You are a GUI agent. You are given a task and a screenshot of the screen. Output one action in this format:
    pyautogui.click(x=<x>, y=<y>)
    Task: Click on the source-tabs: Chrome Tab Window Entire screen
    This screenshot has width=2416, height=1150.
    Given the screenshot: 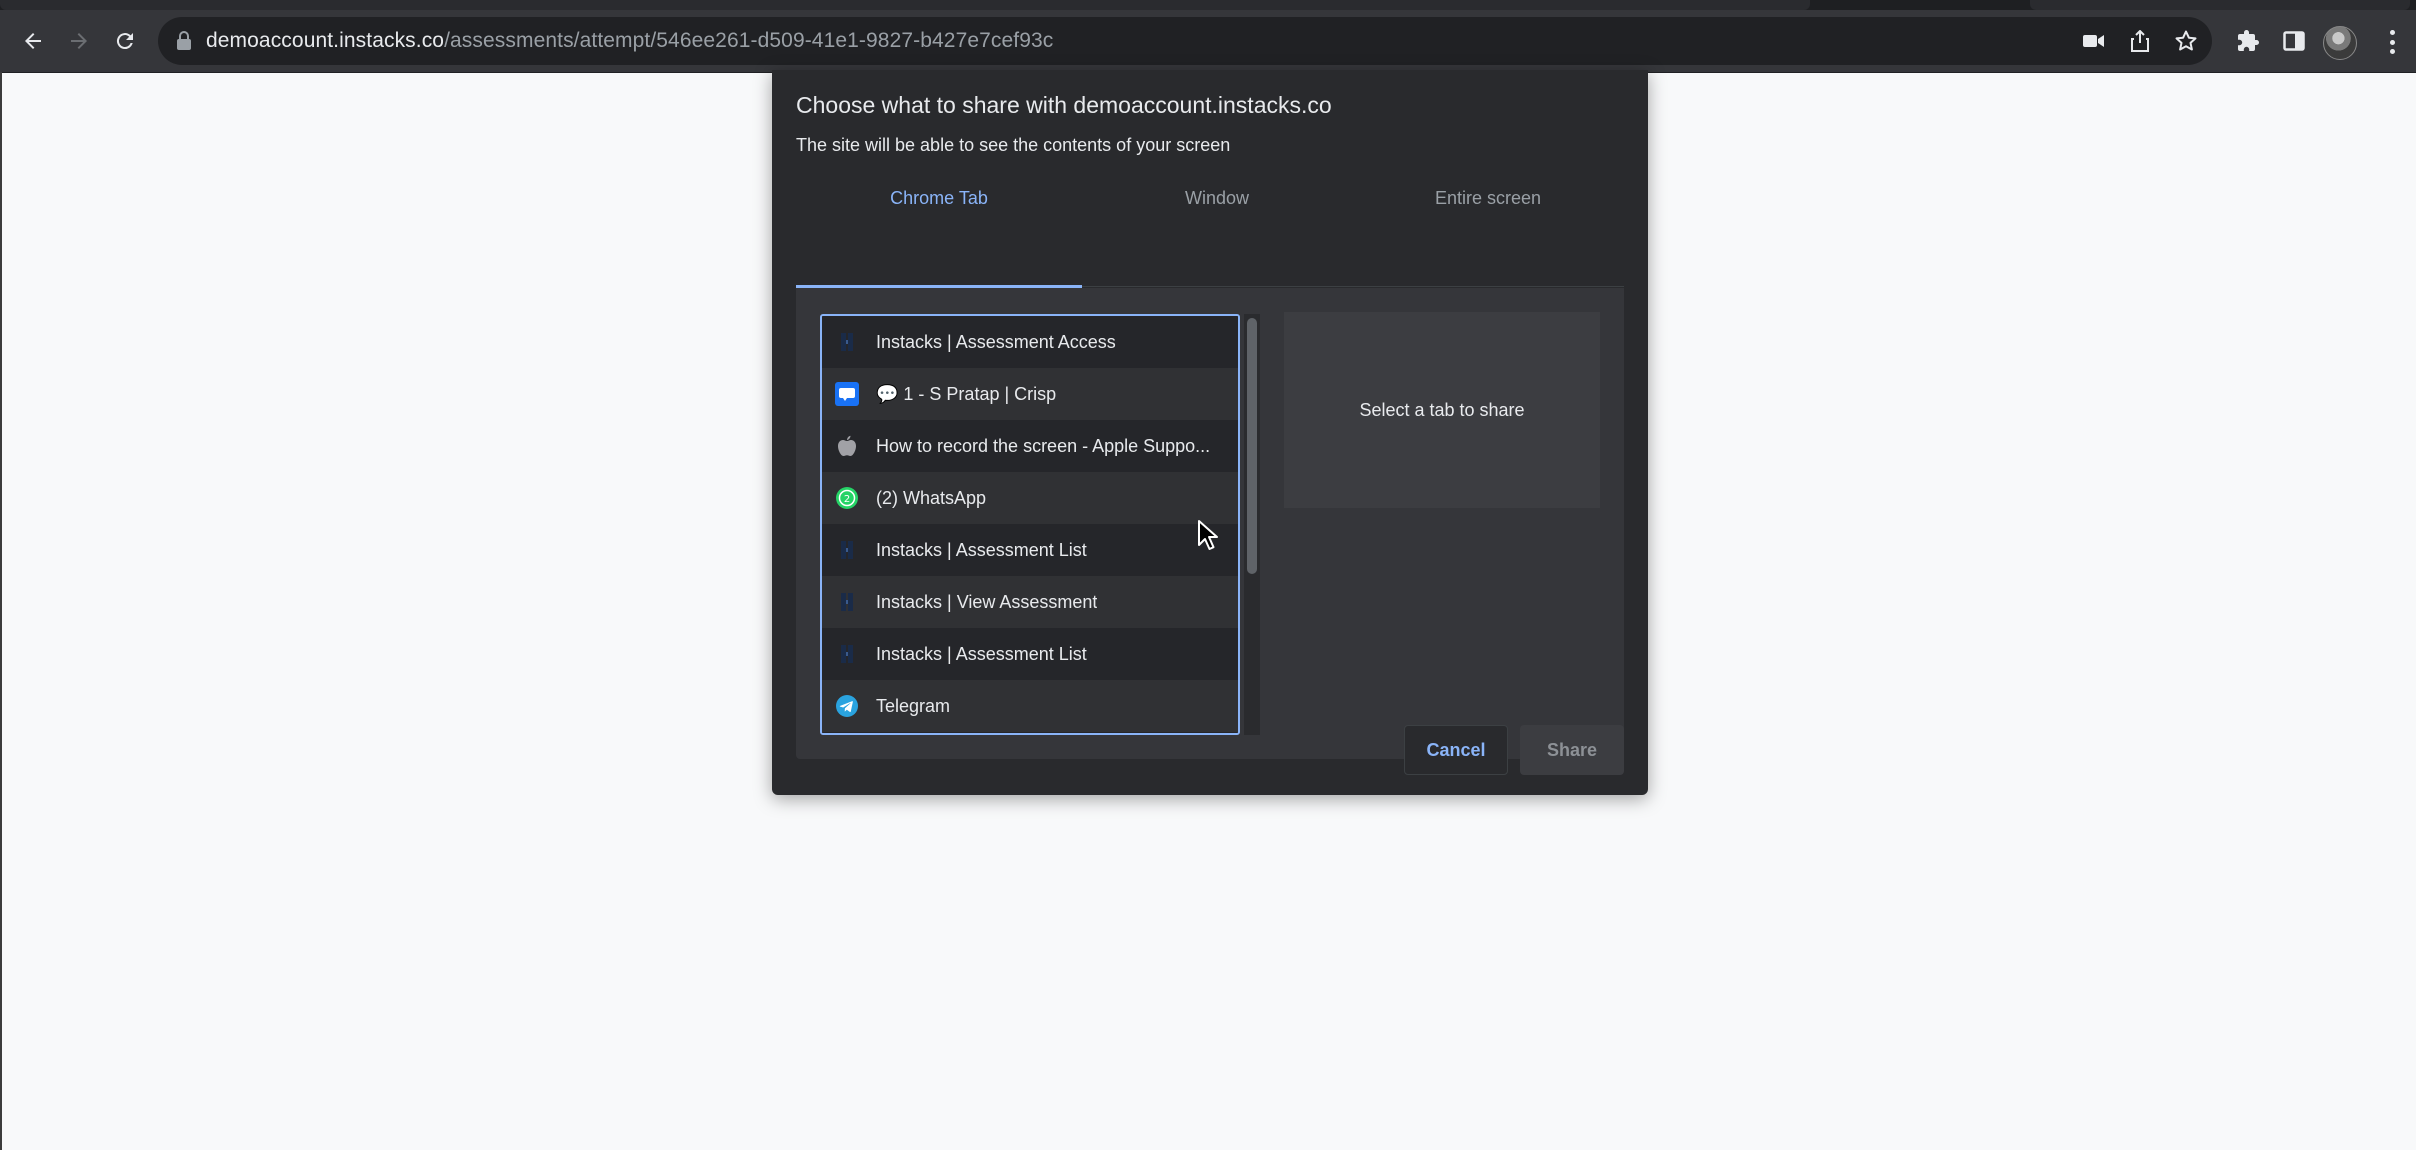 What is the action you would take?
    pyautogui.click(x=1210, y=234)
    